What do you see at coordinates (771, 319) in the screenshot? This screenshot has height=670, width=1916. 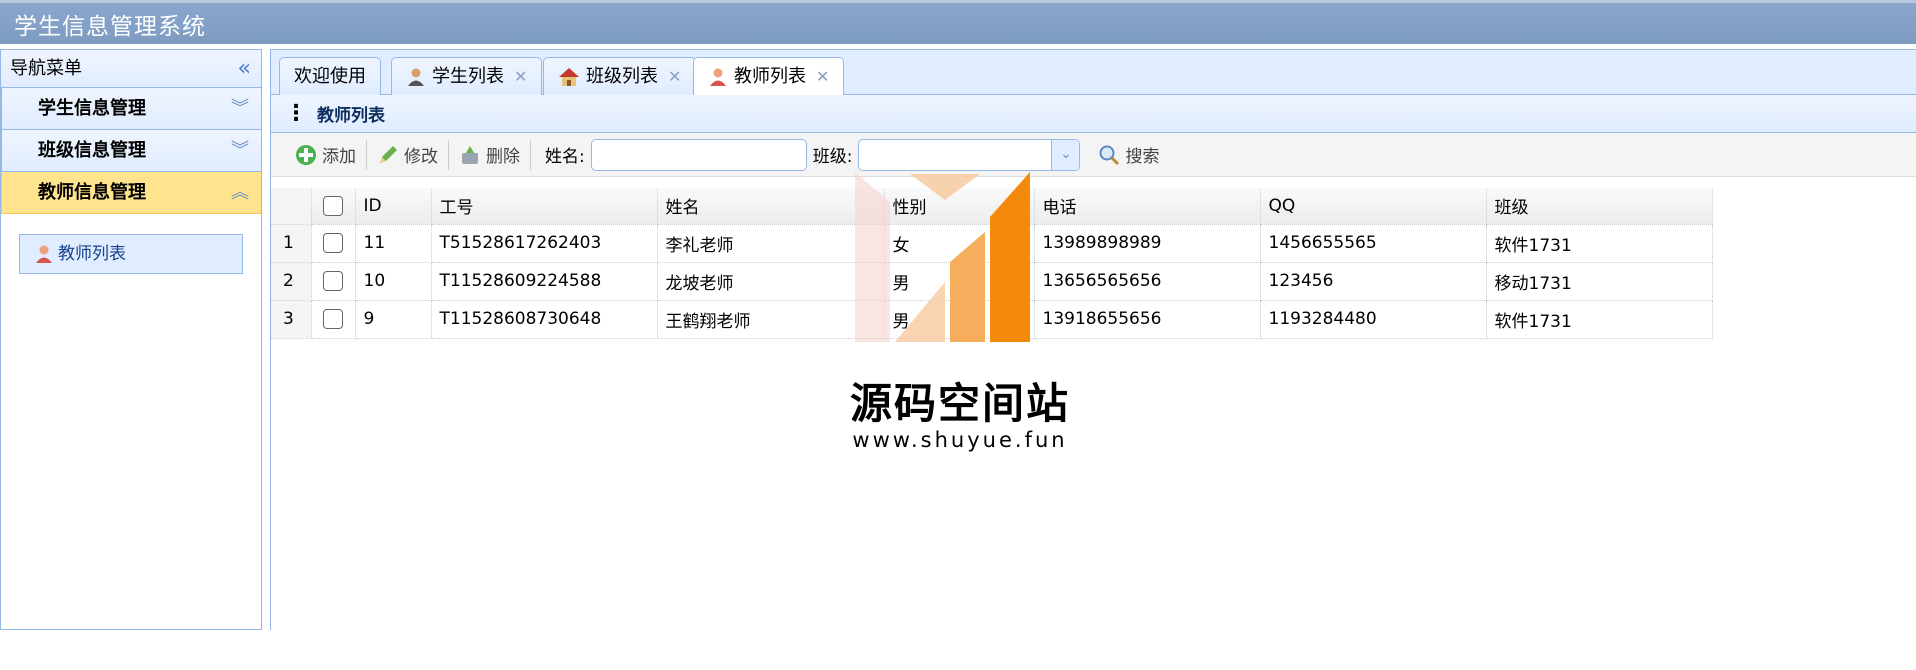 I see `cell-name: 王鹤翔老师` at bounding box center [771, 319].